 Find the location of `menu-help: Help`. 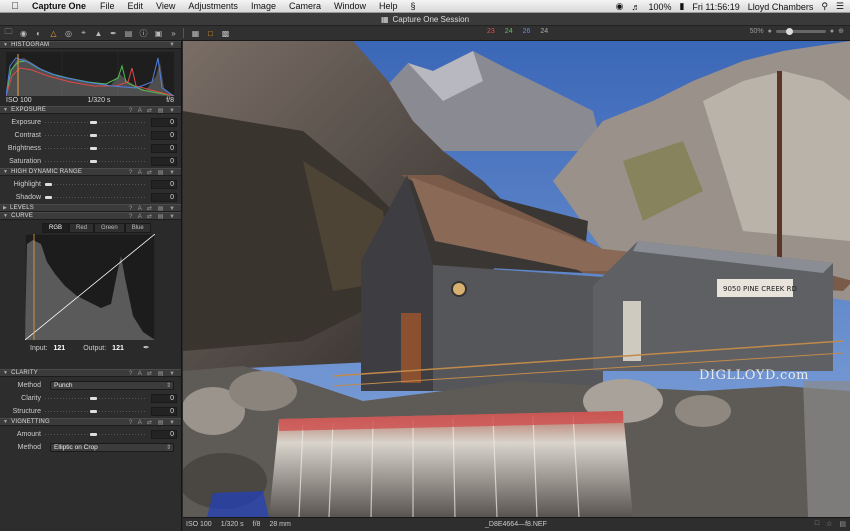

menu-help: Help is located at coordinates (388, 6).